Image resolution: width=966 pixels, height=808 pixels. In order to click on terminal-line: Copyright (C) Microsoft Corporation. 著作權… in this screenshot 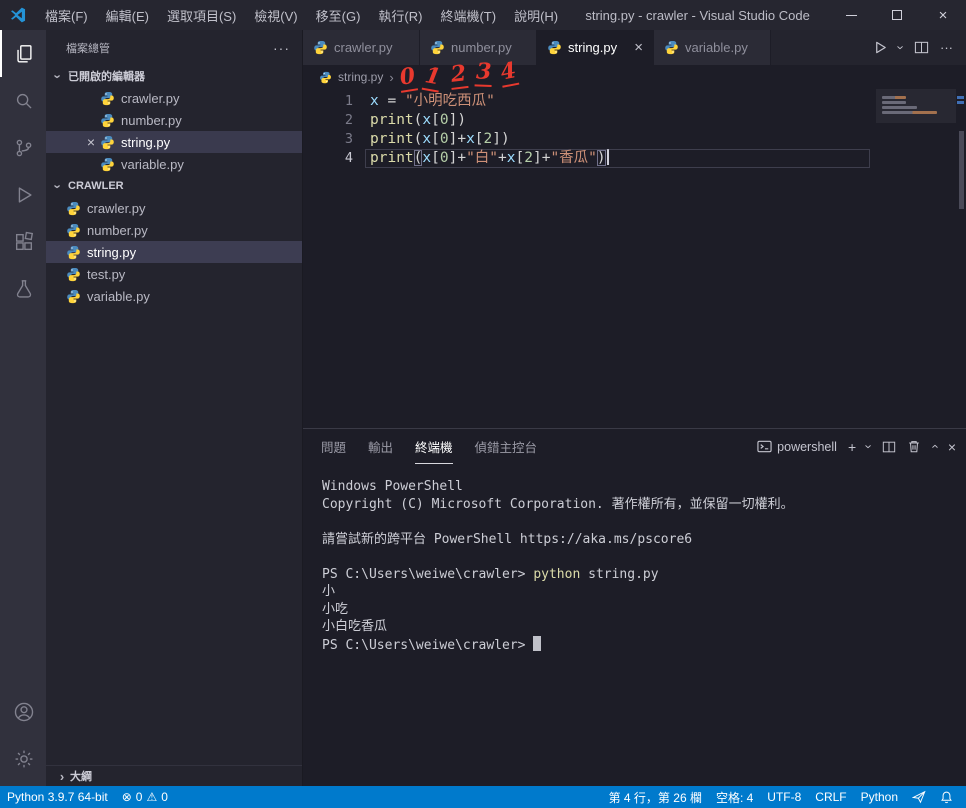, I will do `click(558, 504)`.